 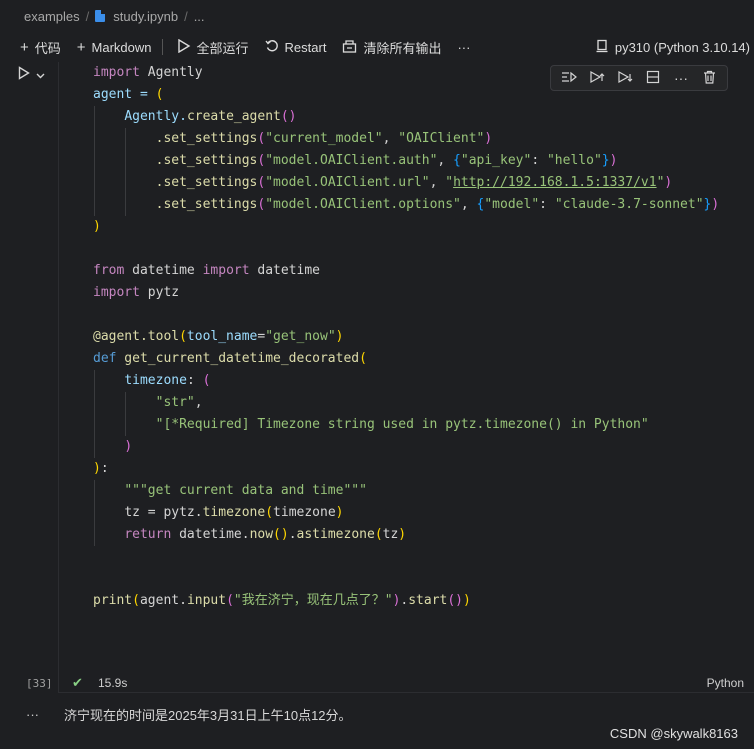 I want to click on run-cell-icon, so click(x=24, y=74).